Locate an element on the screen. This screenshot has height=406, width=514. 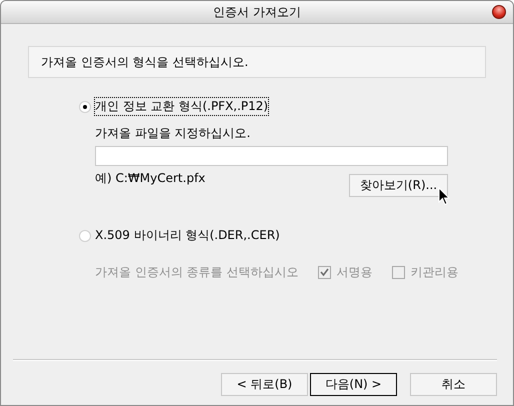
checkbox-label: 서명용 is located at coordinates (354, 272).